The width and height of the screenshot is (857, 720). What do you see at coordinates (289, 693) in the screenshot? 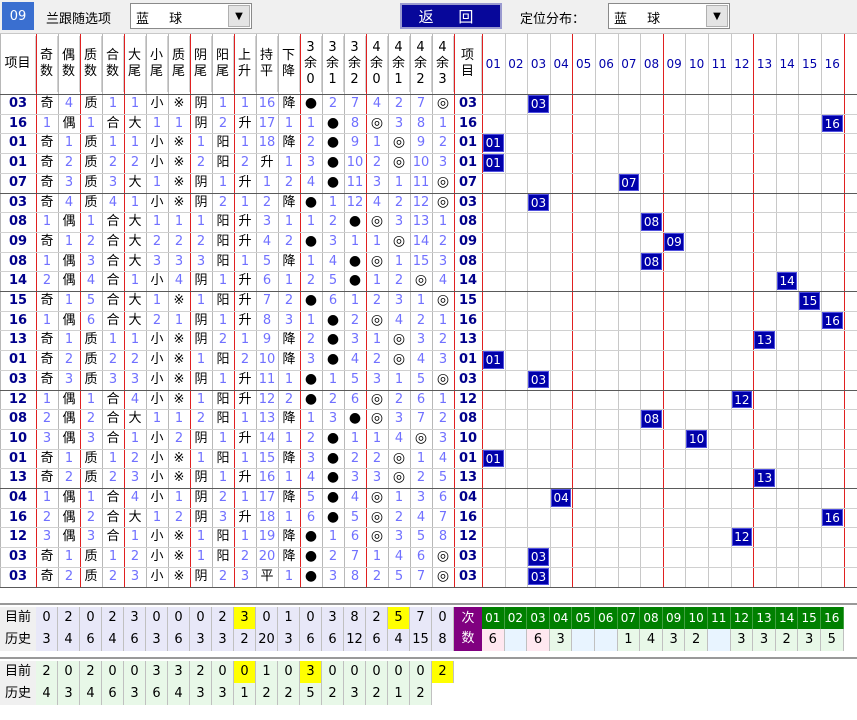
I see `footer2-history-value: 2` at bounding box center [289, 693].